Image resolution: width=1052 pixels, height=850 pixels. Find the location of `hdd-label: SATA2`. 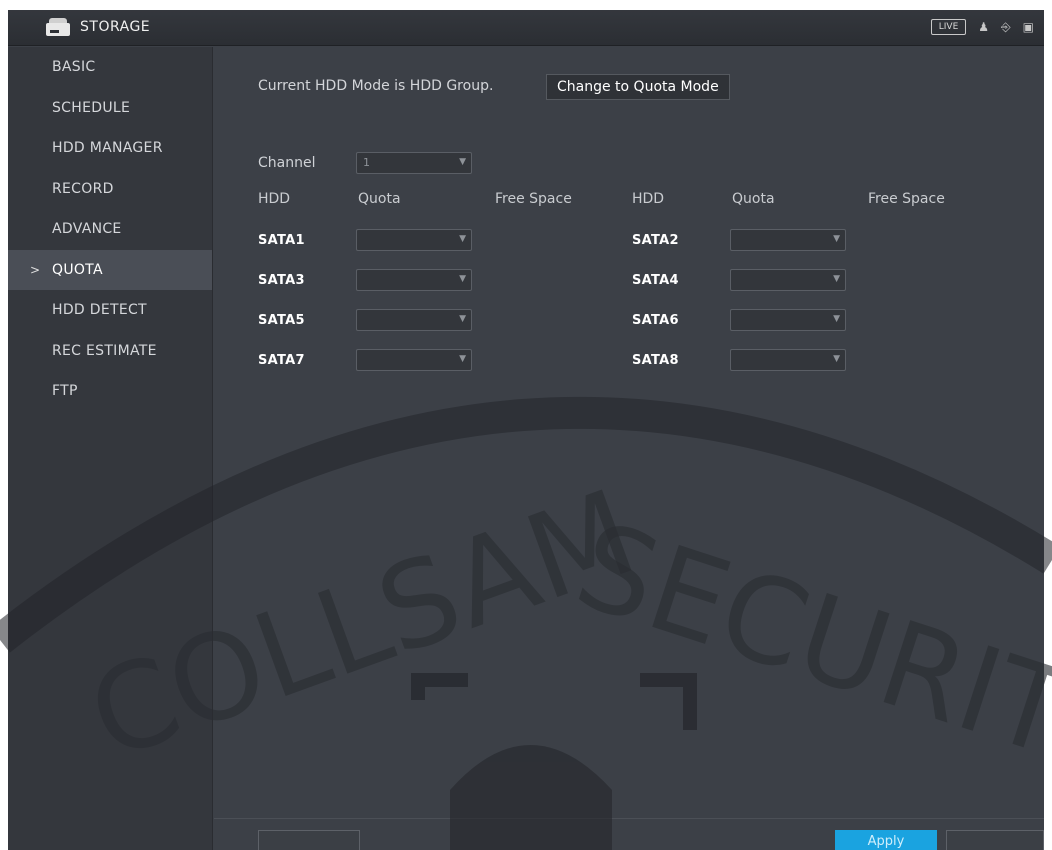

hdd-label: SATA2 is located at coordinates (655, 240).